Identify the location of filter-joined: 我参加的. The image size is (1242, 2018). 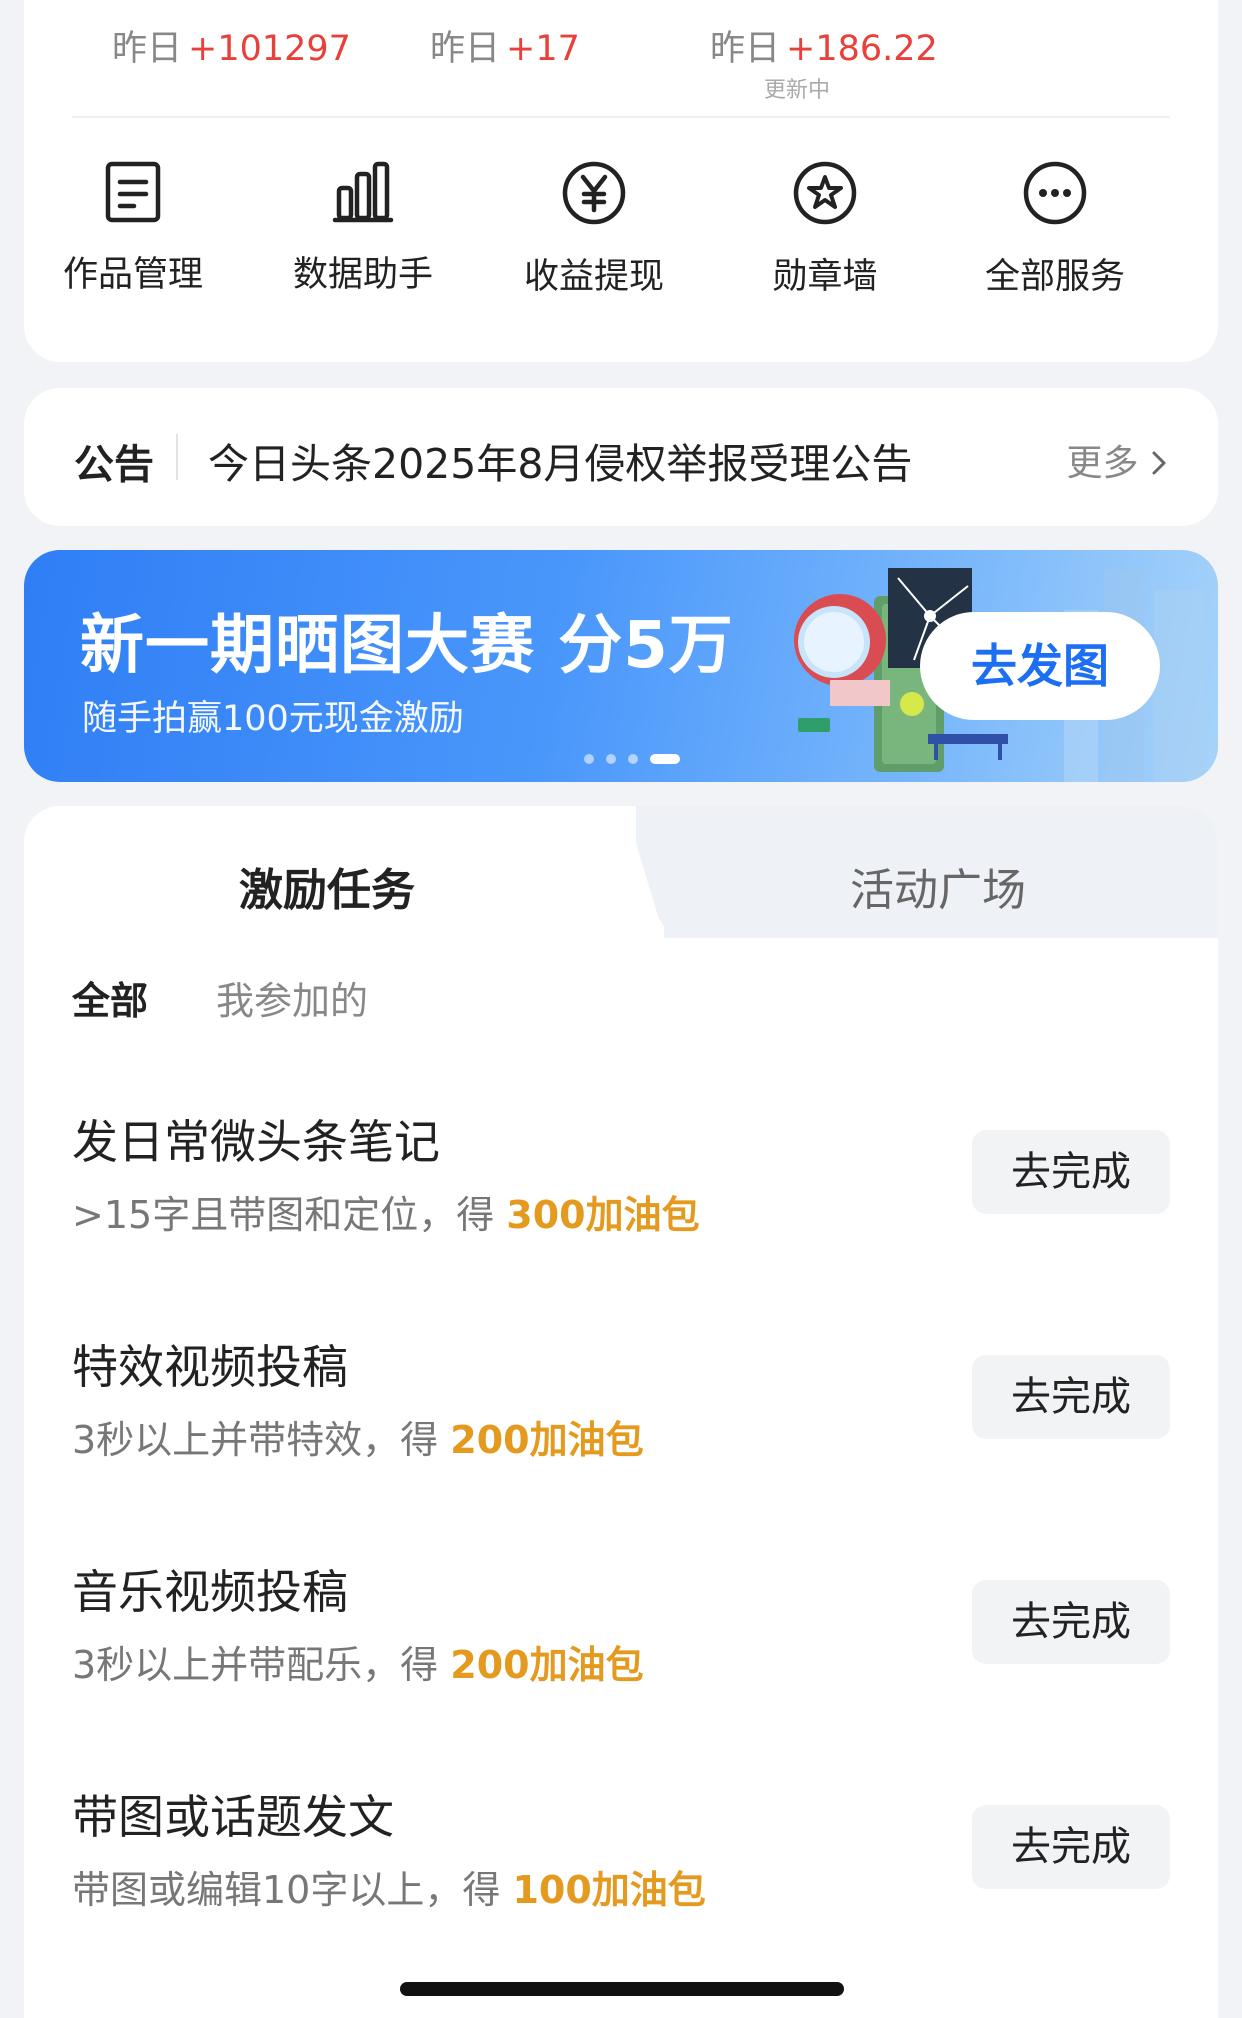
(292, 997).